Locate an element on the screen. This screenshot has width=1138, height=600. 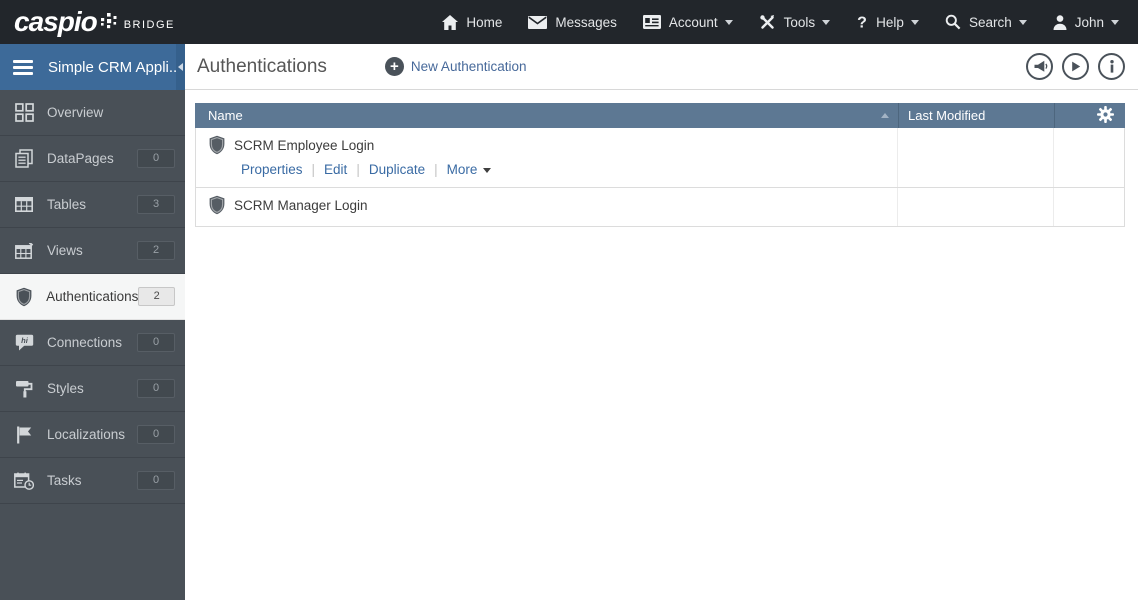
sidebar-item-views: Views 2 is located at coordinates (92, 251).